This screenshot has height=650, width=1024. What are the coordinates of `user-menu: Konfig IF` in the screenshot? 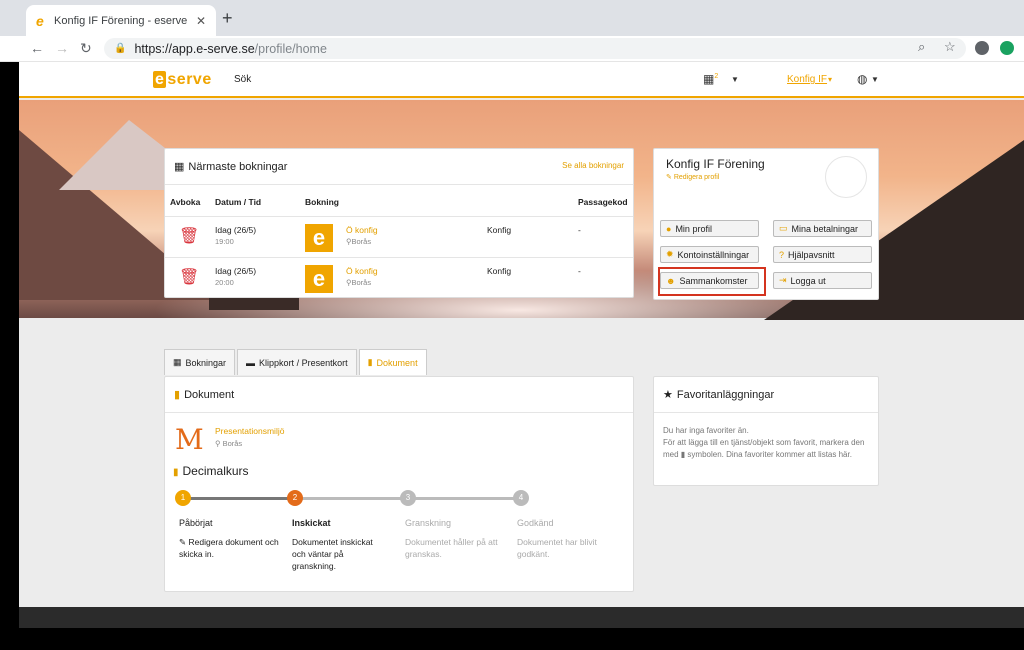 It's located at (807, 79).